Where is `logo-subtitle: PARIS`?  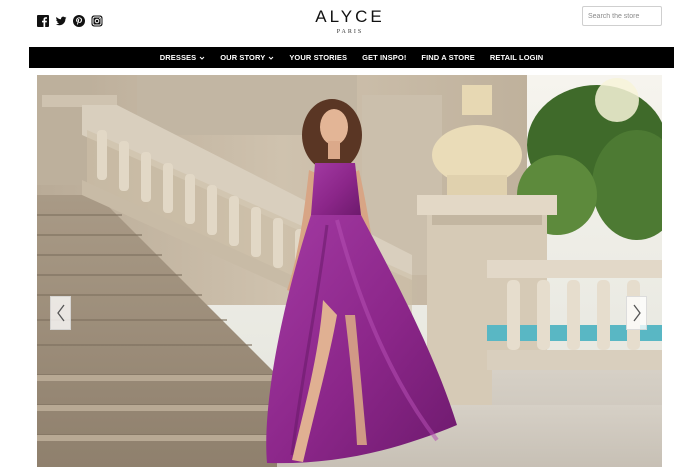 logo-subtitle: PARIS is located at coordinates (350, 32).